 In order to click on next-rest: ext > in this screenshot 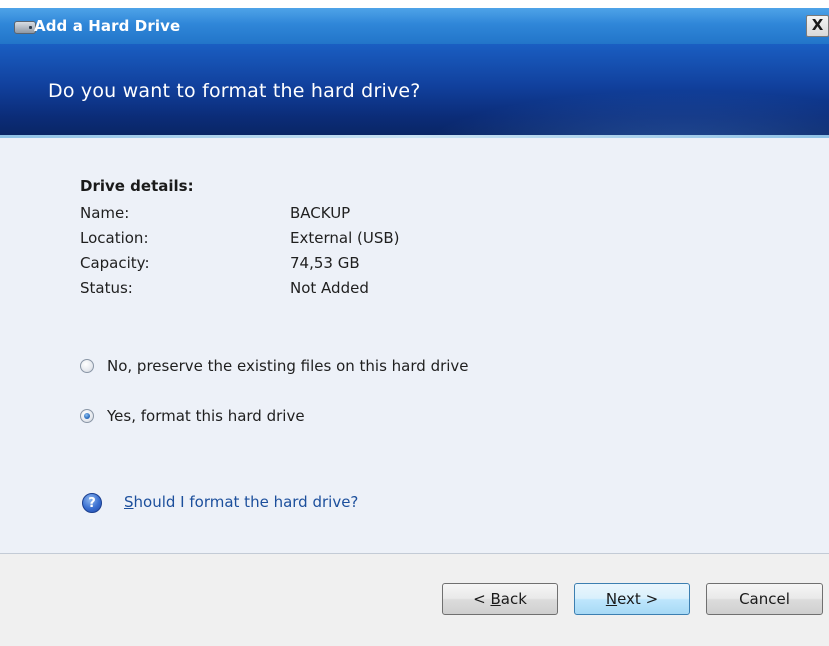, I will do `click(637, 599)`.